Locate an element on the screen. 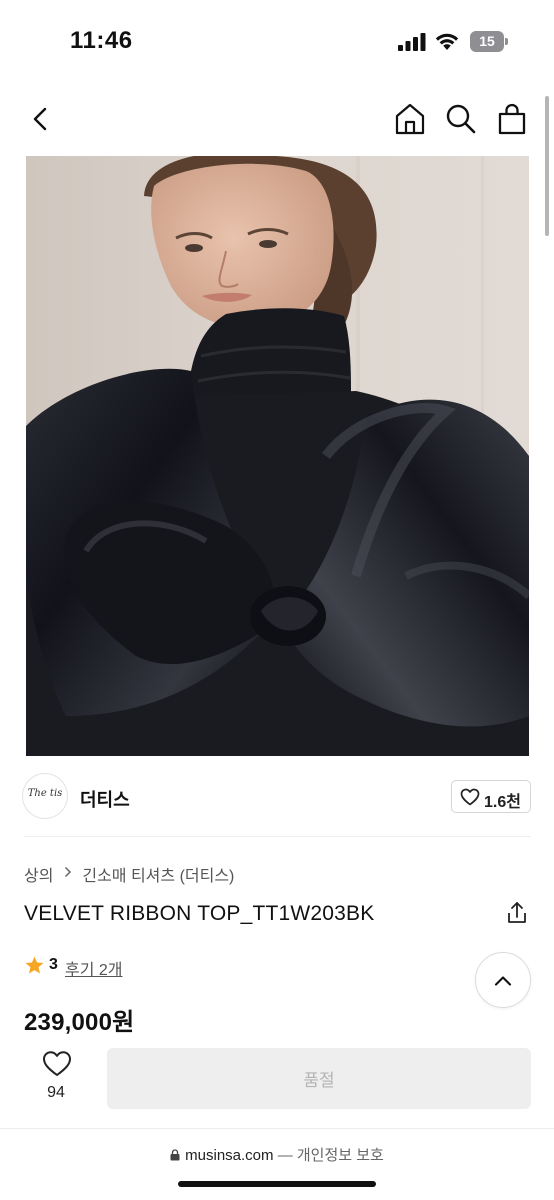 The width and height of the screenshot is (554, 1200). browser-divider is located at coordinates (277, 1128).